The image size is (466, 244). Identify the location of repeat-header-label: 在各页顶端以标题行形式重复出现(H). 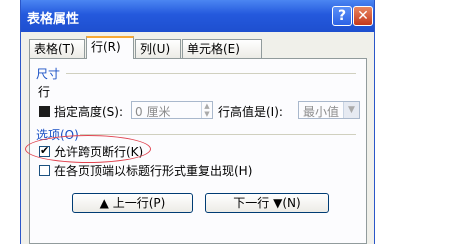
(153, 171).